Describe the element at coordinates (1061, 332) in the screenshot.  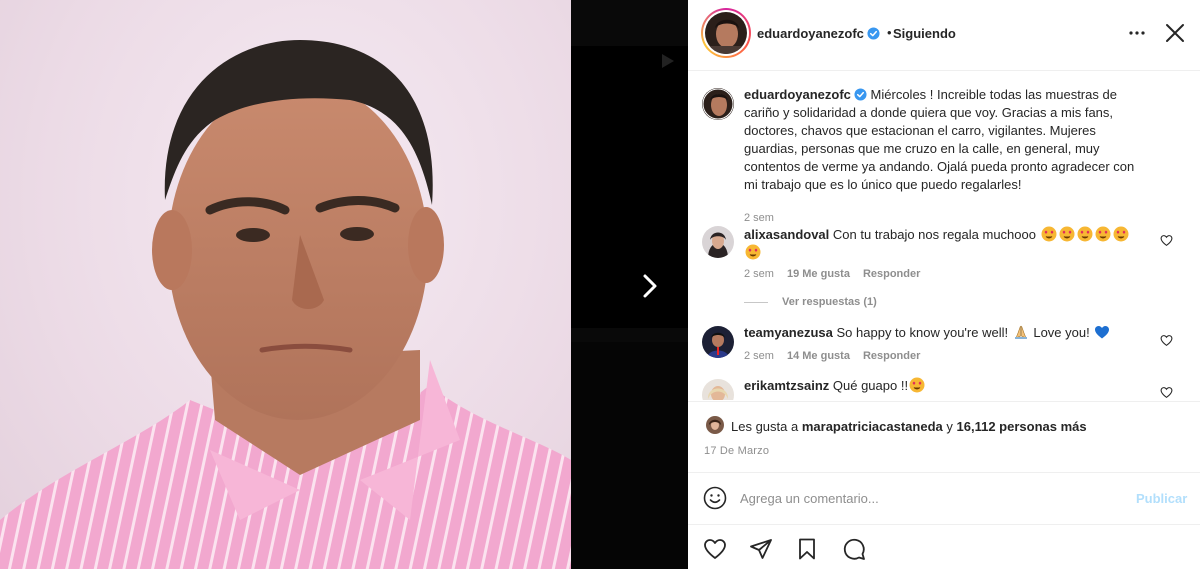
I see `comment-body-continued: Love you!` at that location.